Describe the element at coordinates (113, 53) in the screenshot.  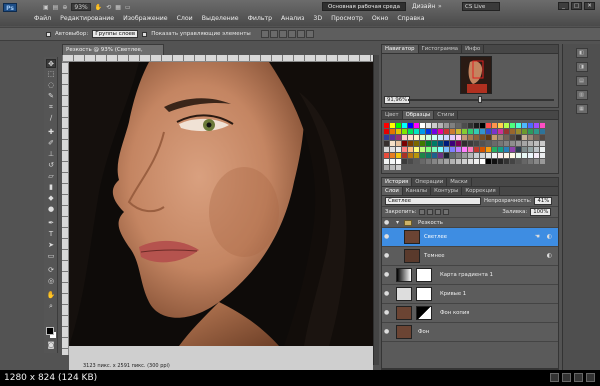
I see `document-tab: Резкость @ 93% (Светлее, RGB/8) * ×` at that location.